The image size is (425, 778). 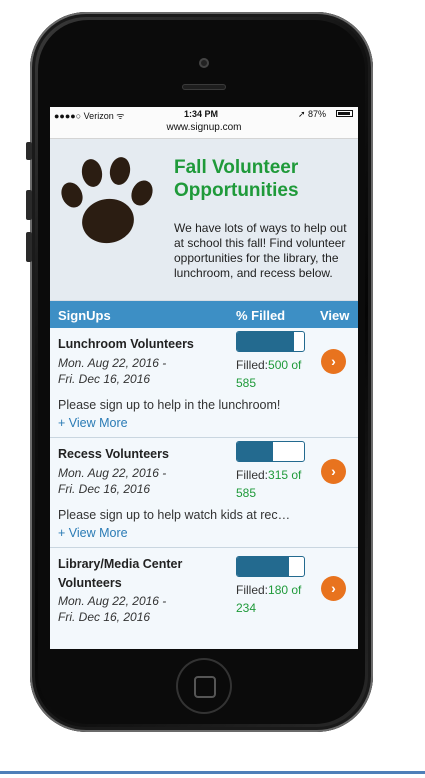 What do you see at coordinates (236, 179) in the screenshot?
I see `page-title: Fall Volunteer Opportunities` at bounding box center [236, 179].